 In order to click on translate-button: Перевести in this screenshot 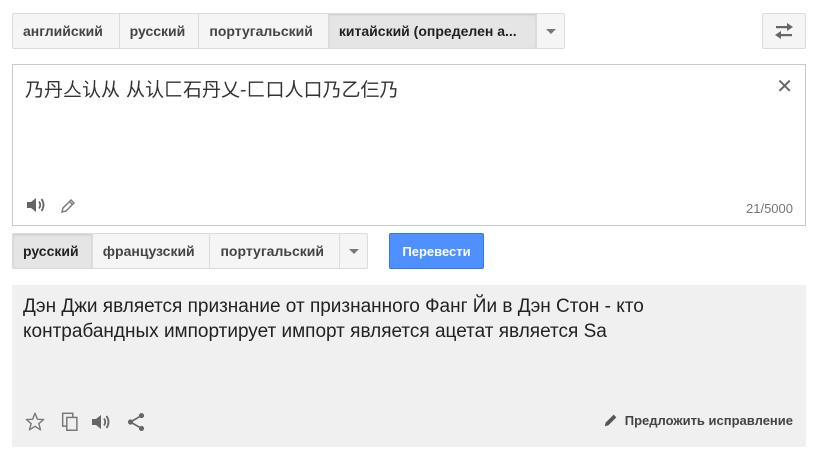, I will do `click(436, 251)`.